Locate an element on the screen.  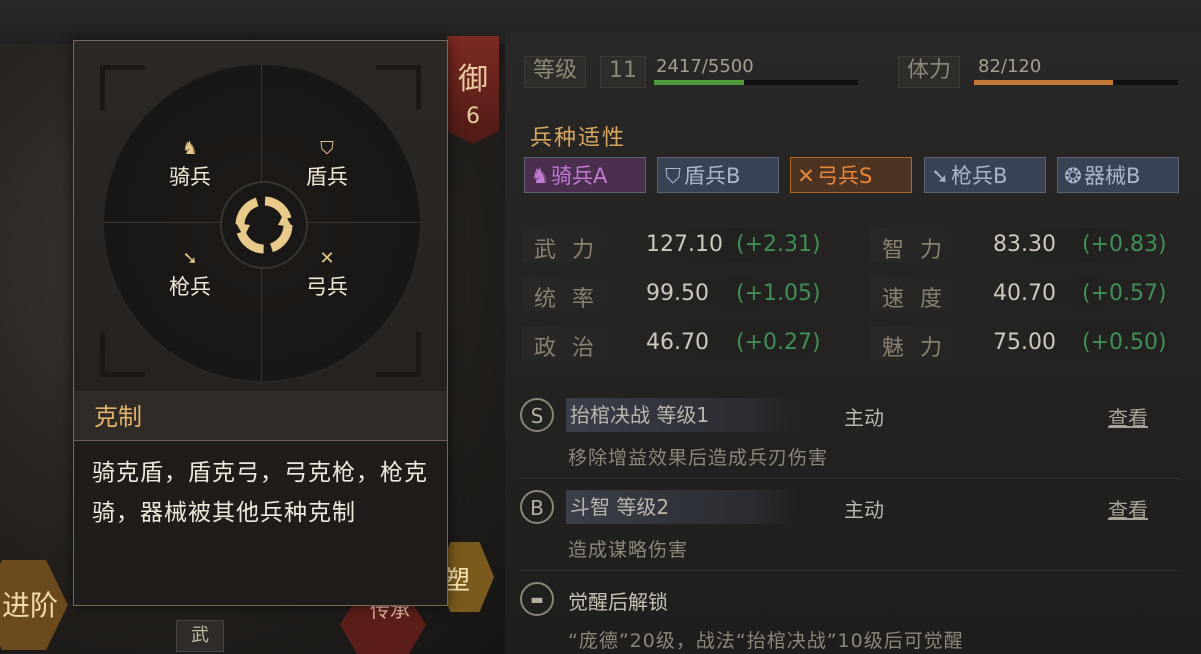
exp-bar-fill is located at coordinates (699, 82).